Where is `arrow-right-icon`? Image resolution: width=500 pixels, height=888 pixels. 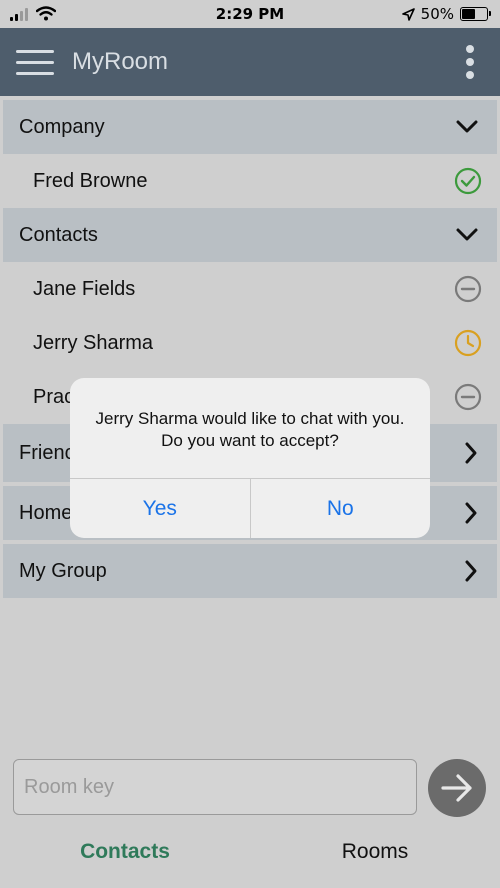 arrow-right-icon is located at coordinates (456, 788).